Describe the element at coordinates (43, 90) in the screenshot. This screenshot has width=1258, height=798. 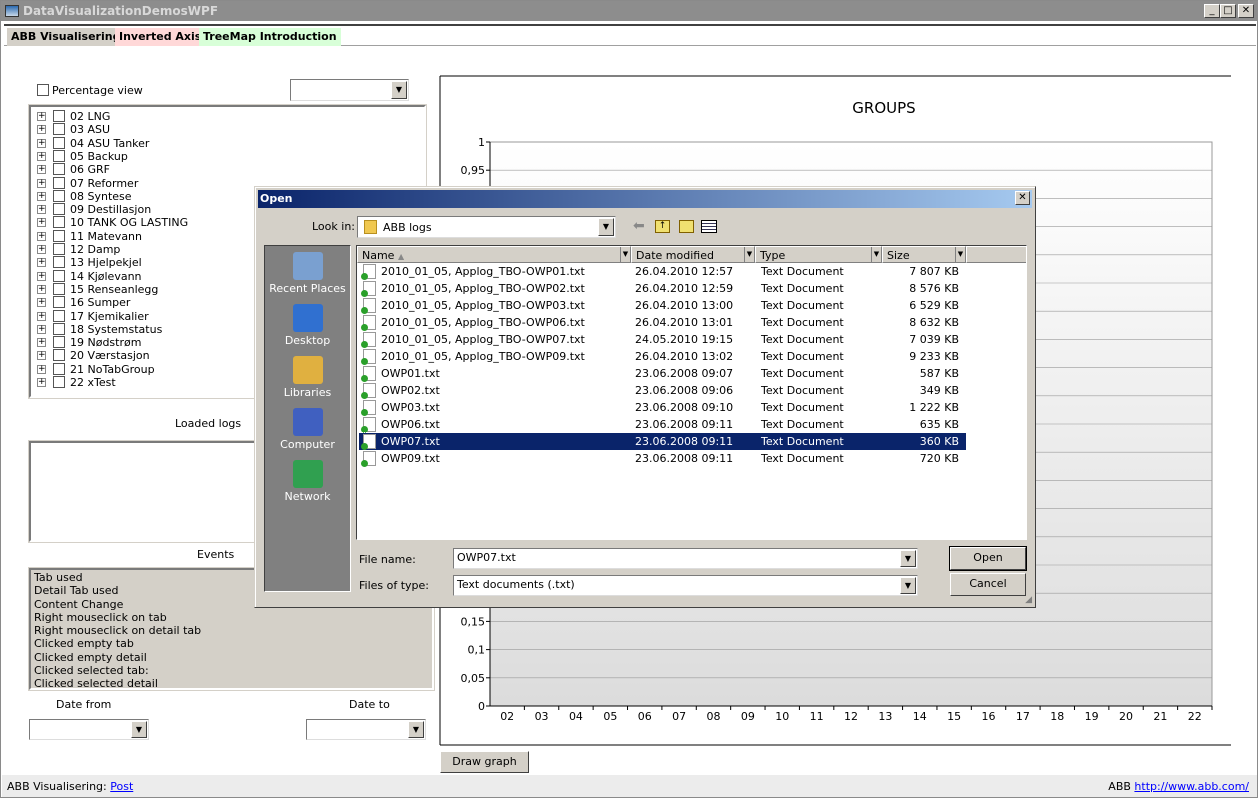
I see `percentage-view-checkbox` at that location.